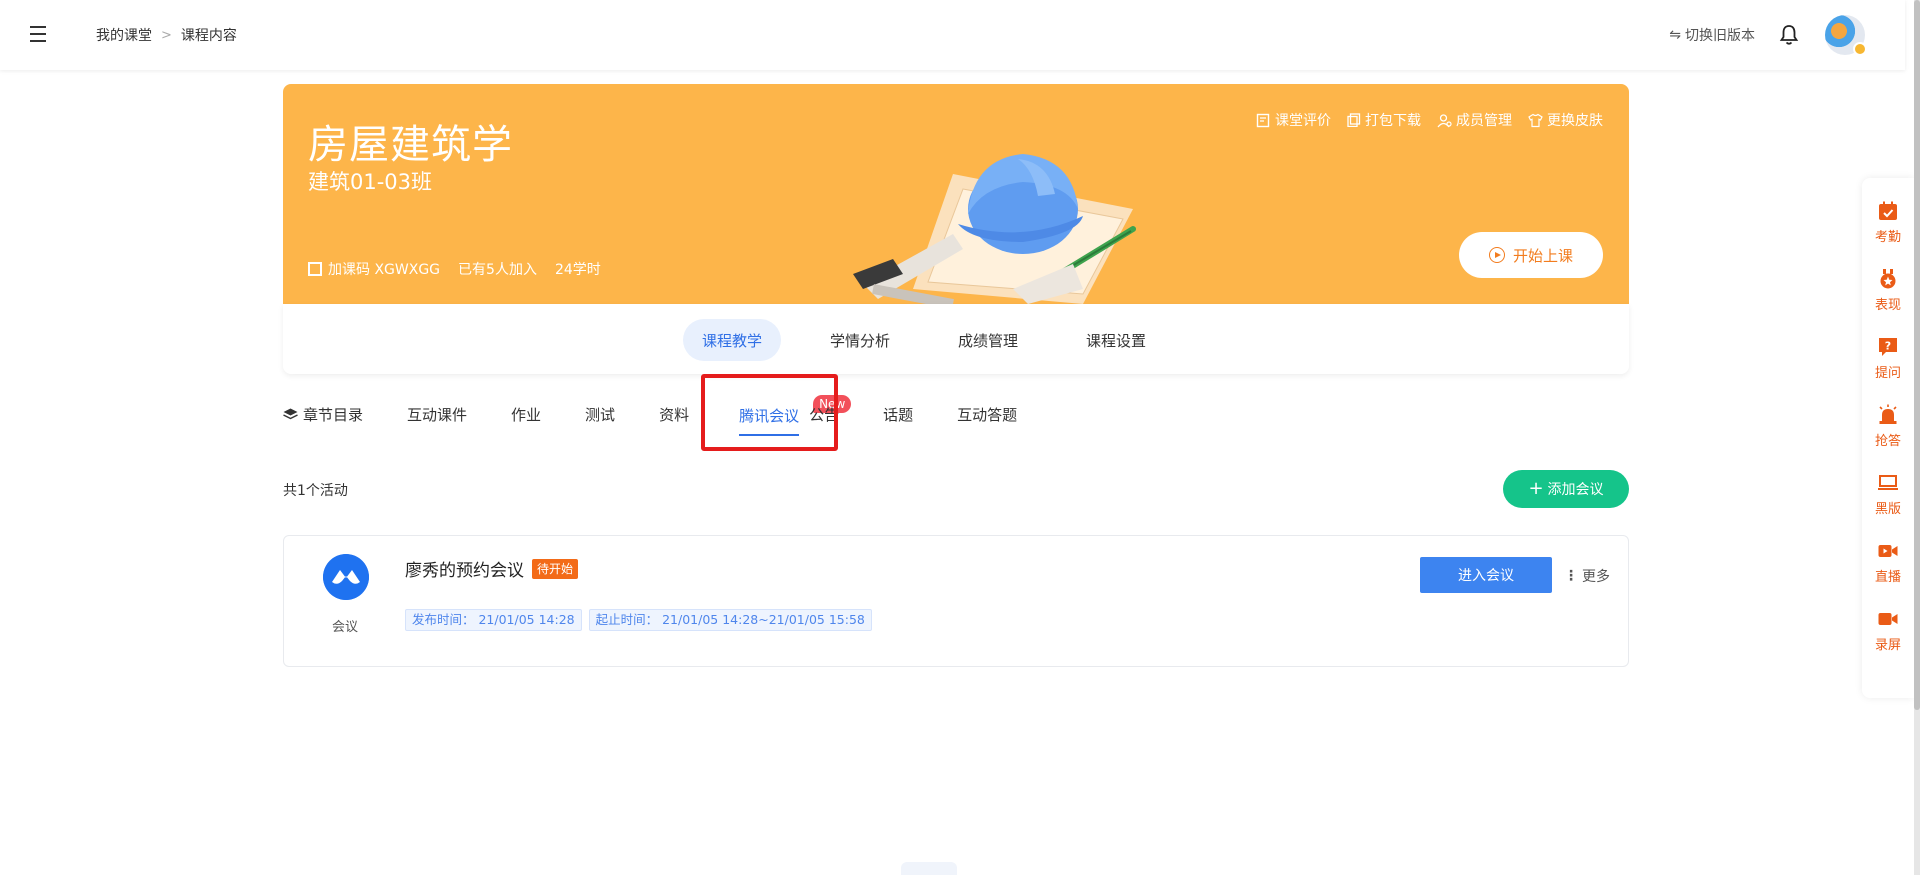  I want to click on play-circle-icon, so click(1496, 255).